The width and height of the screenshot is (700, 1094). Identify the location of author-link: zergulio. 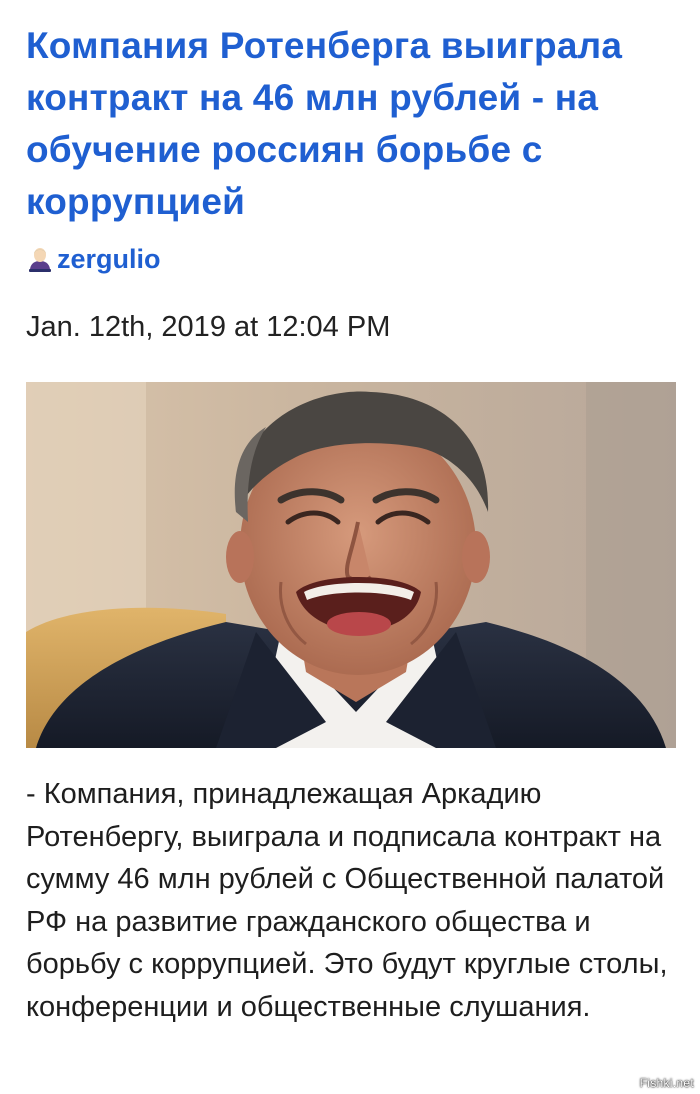
(93, 259).